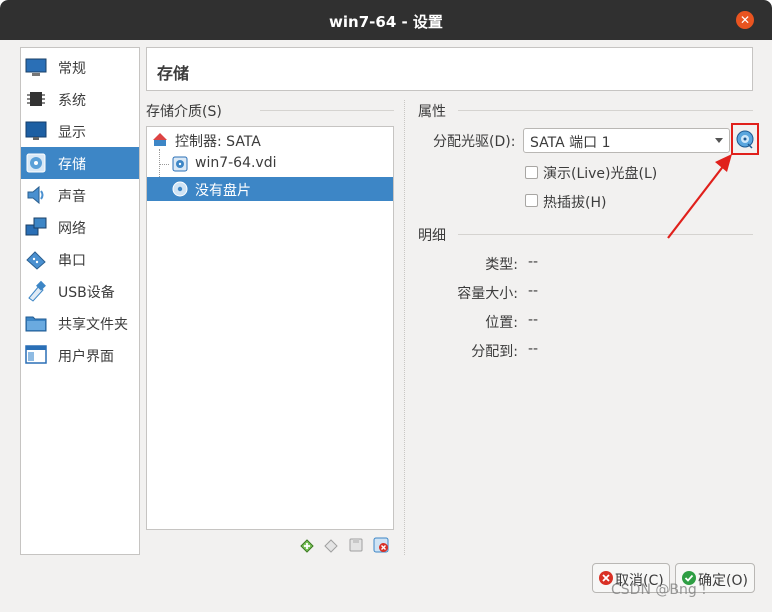 The height and width of the screenshot is (612, 772). Describe the element at coordinates (270, 189) in the screenshot. I see `tree-item-optical: 没有盘片` at that location.